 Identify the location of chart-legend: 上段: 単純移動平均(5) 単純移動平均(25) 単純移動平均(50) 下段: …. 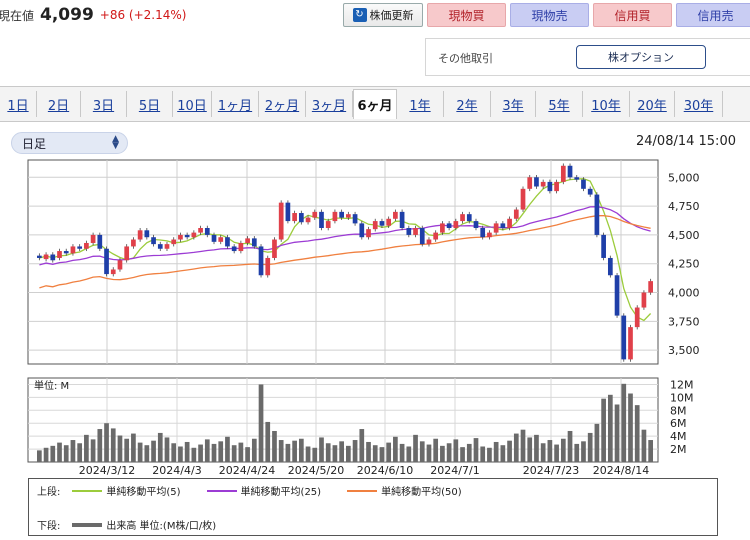
(373, 507).